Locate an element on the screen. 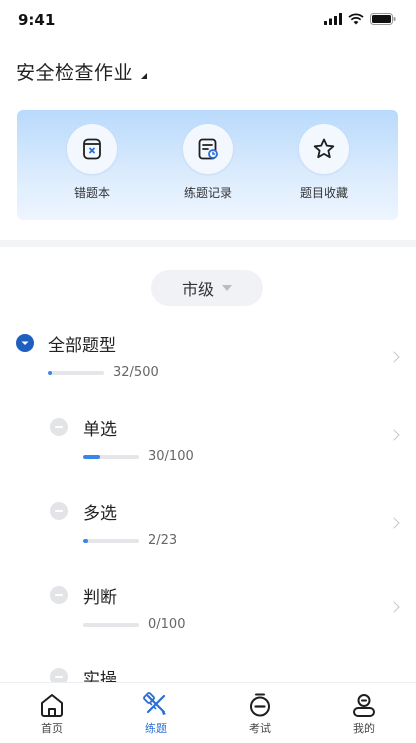 Image resolution: width=416 pixels, height=743 pixels. question-type-row-single: 单选 30/100 is located at coordinates (208, 445).